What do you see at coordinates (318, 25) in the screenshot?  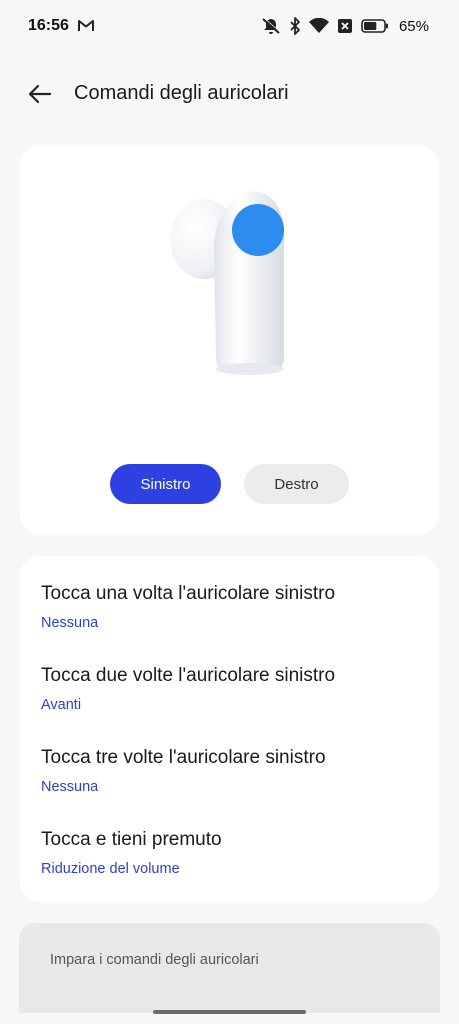 I see `wifi-icon` at bounding box center [318, 25].